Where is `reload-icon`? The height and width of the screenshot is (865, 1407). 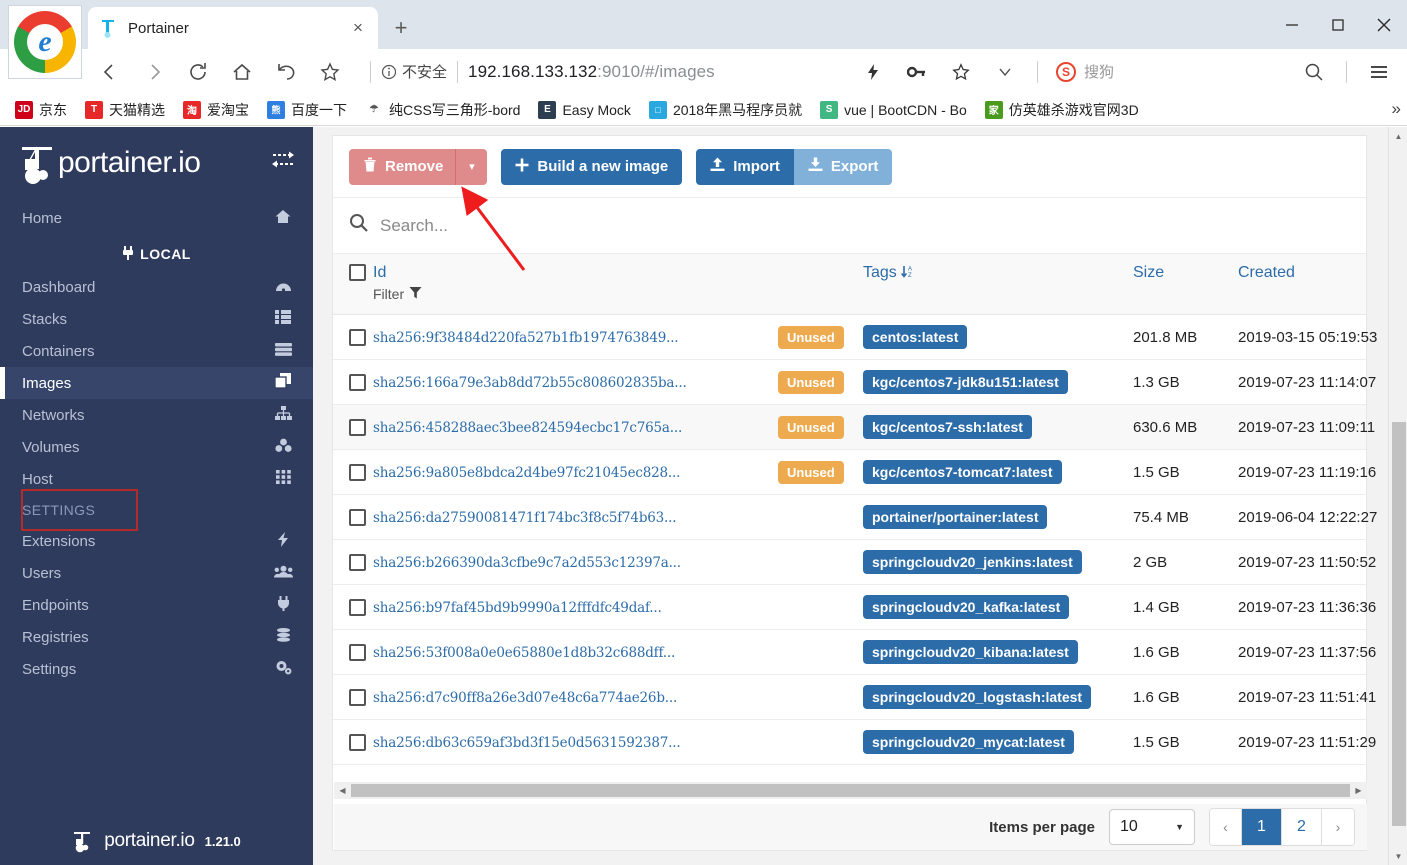 reload-icon is located at coordinates (198, 72).